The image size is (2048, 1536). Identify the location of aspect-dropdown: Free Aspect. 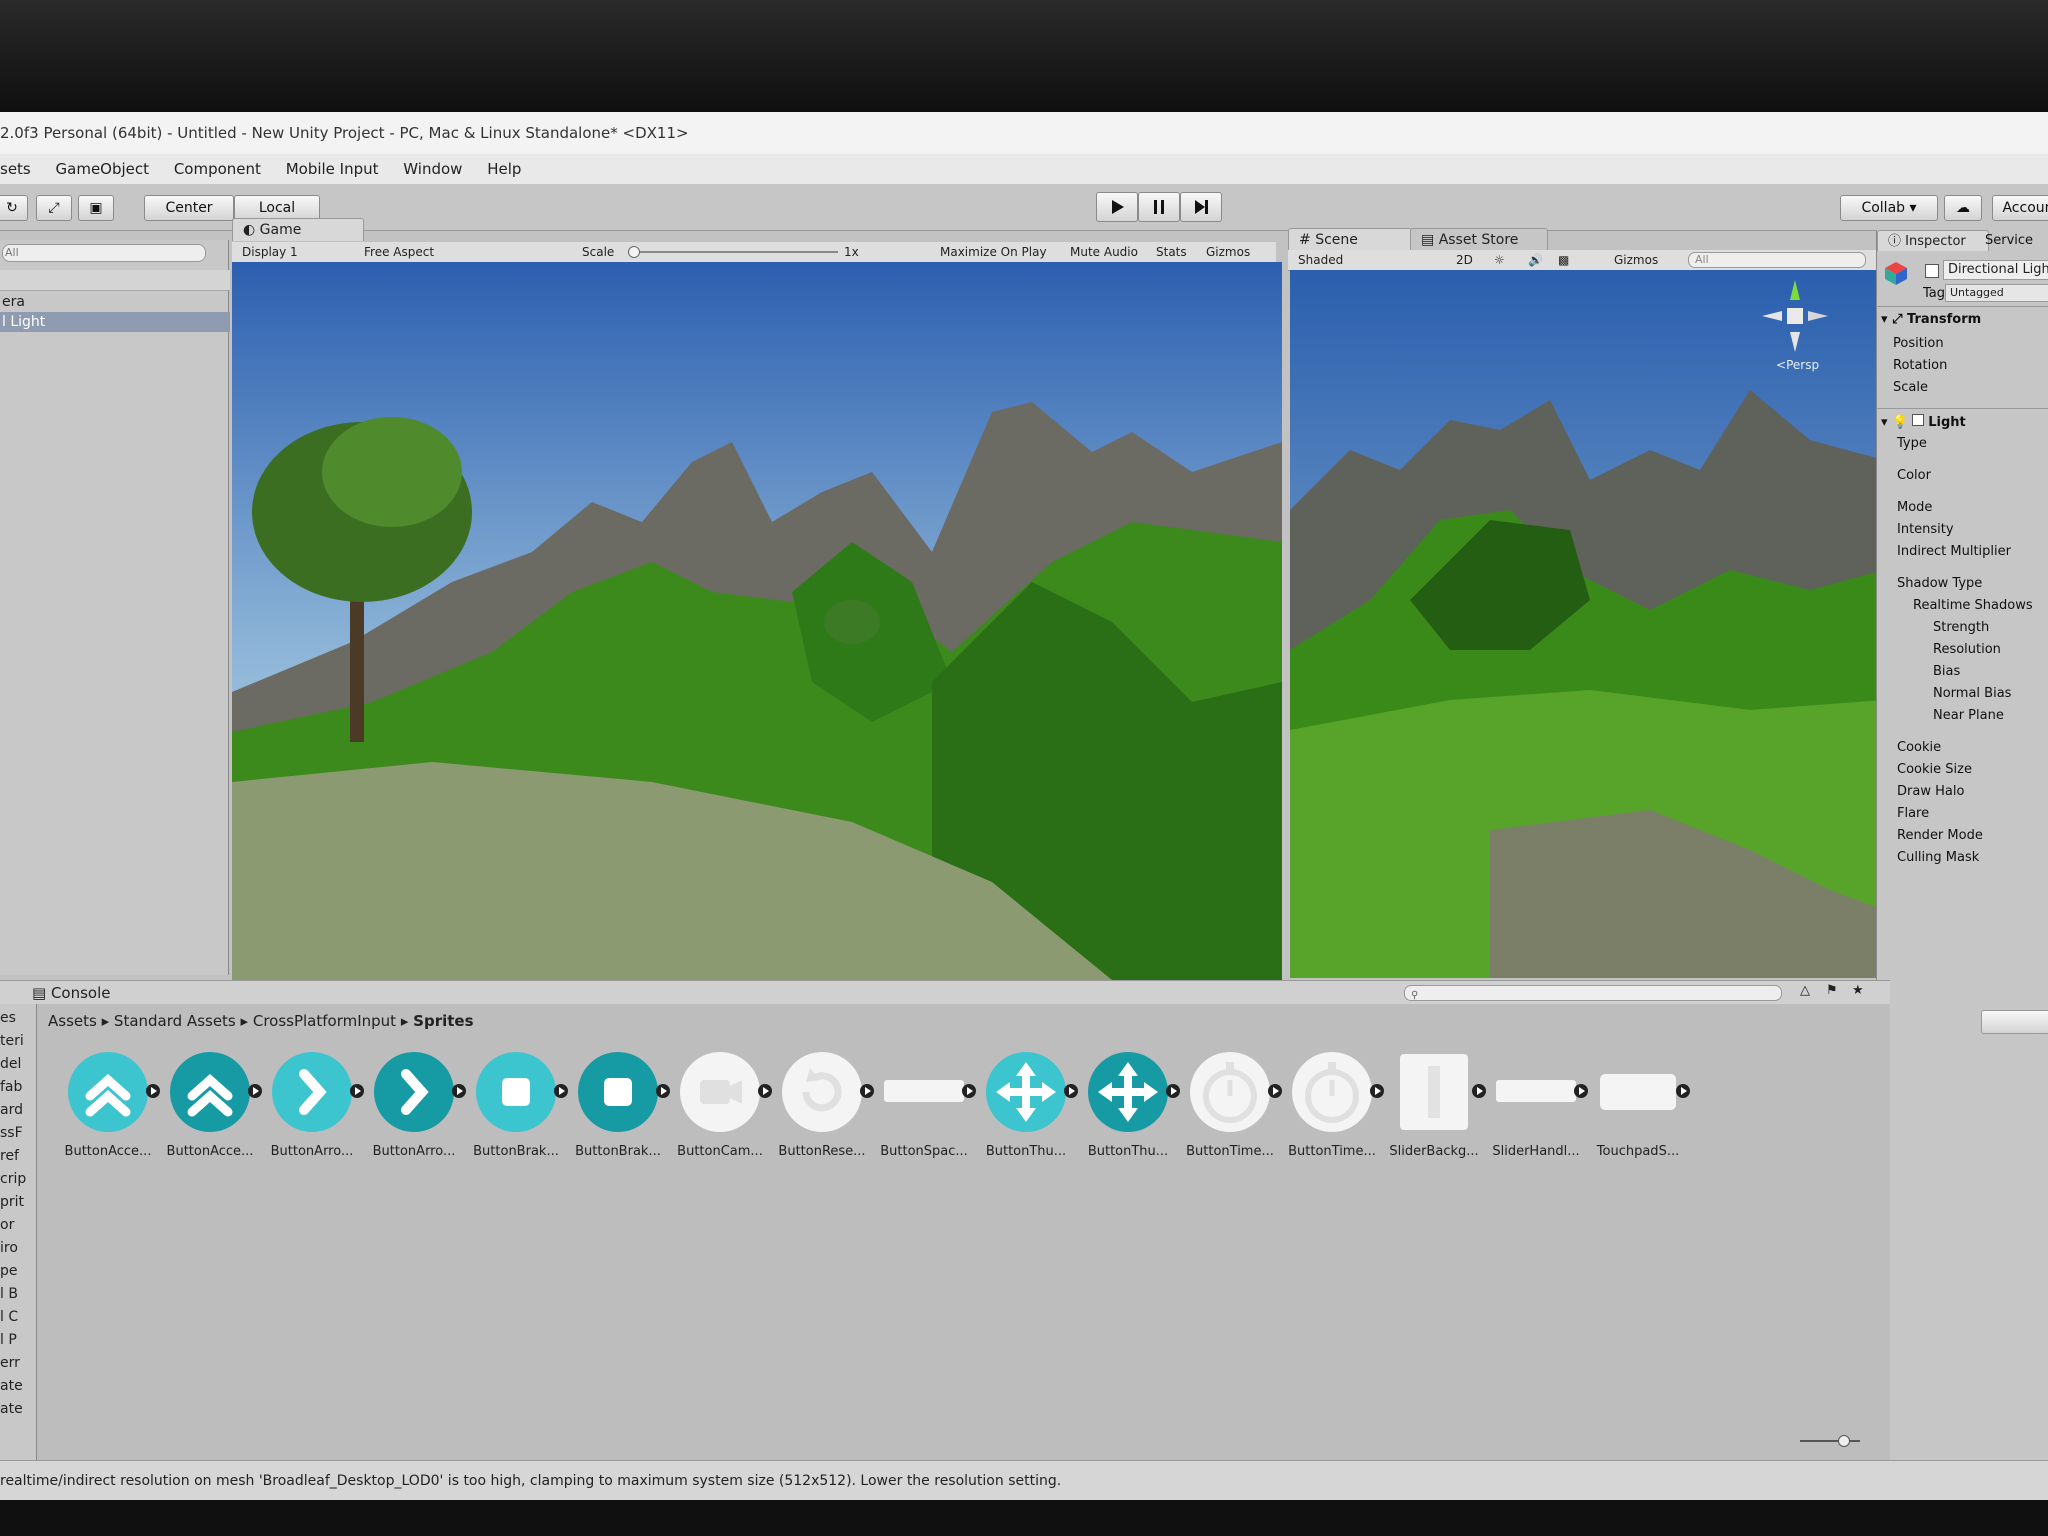
(399, 252).